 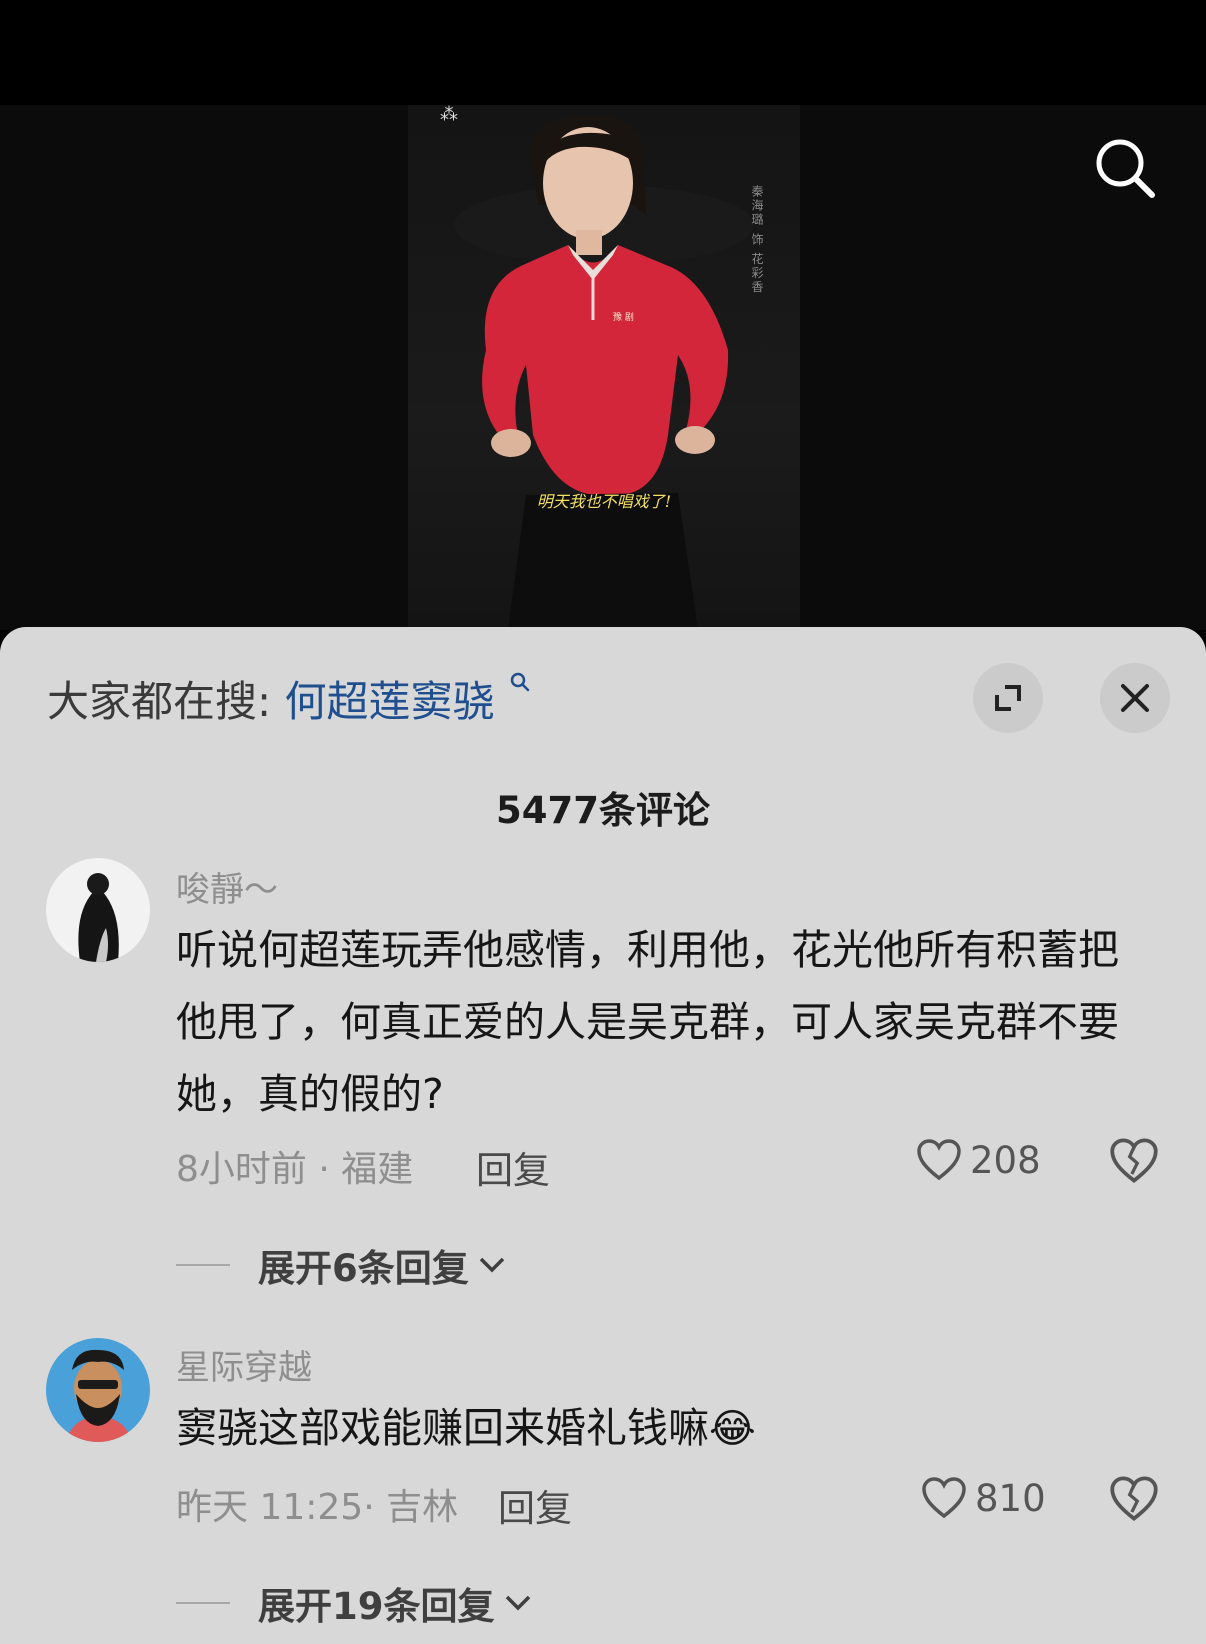 I want to click on comment-text: 窦骁这部戏能赚回来婚礼钱嘛😂, so click(x=666, y=1428).